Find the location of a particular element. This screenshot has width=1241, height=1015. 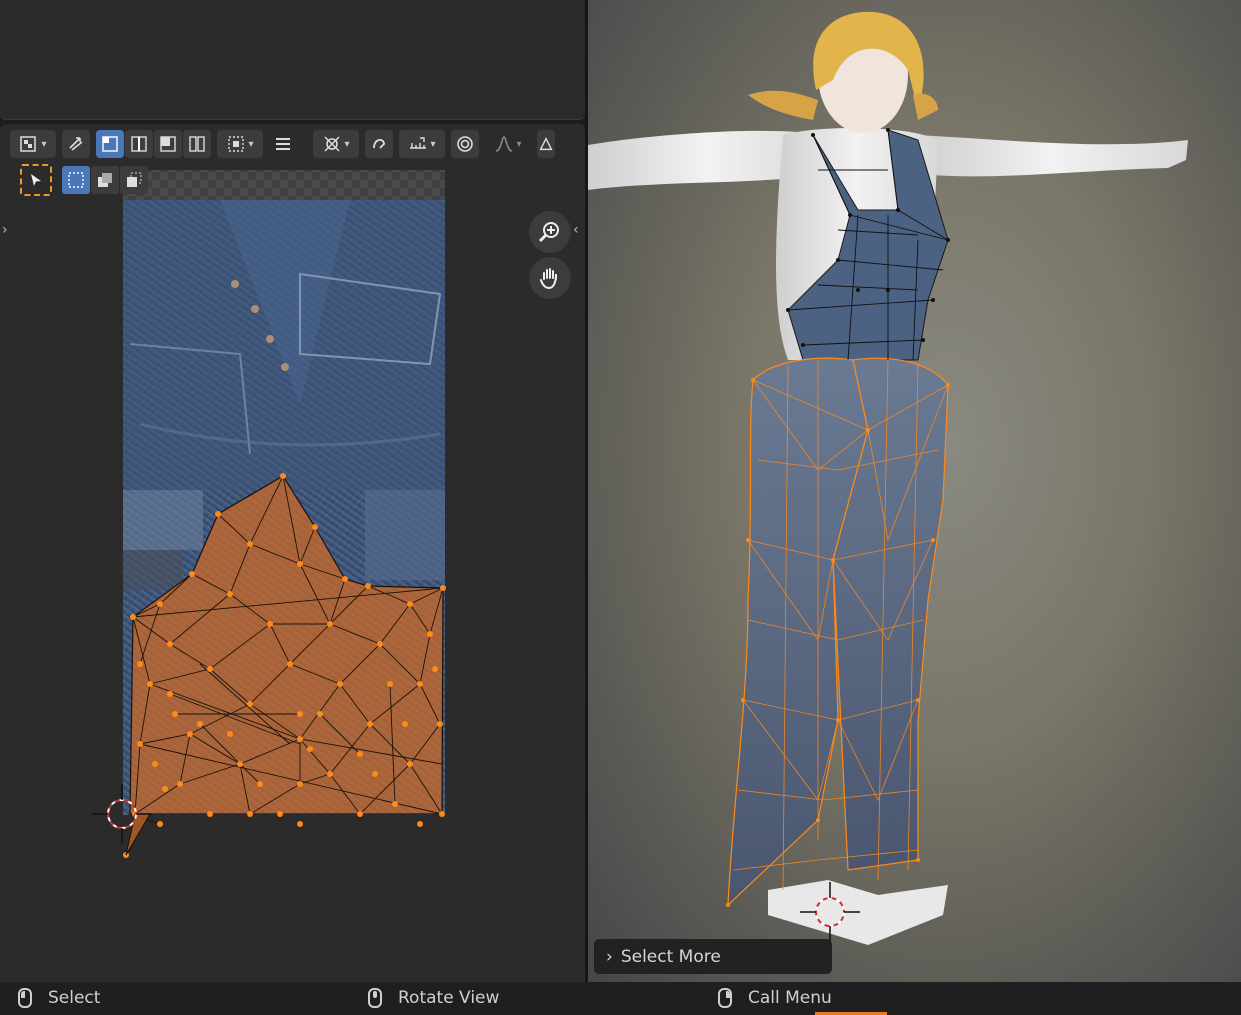

image-browse-button is located at coordinates (546, 144).